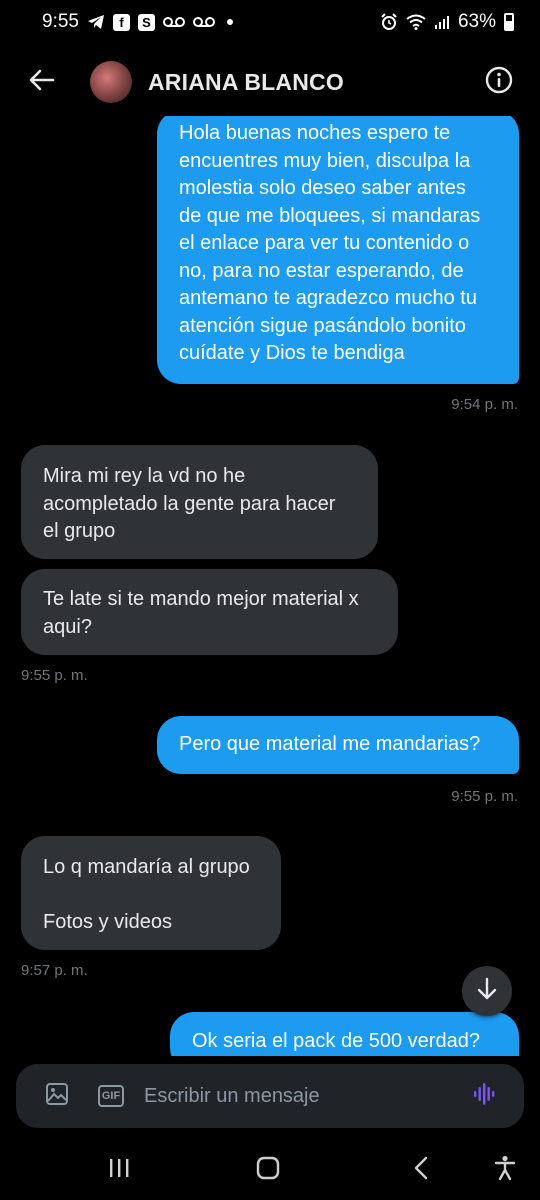 This screenshot has width=540, height=1200. I want to click on back-button, so click(42, 82).